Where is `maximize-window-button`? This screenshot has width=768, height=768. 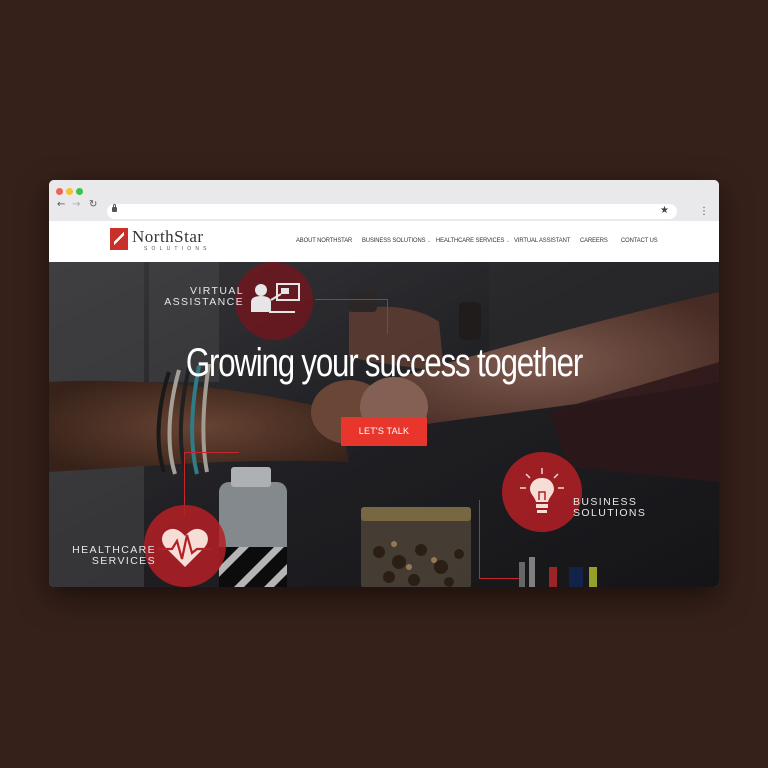 maximize-window-button is located at coordinates (79, 191).